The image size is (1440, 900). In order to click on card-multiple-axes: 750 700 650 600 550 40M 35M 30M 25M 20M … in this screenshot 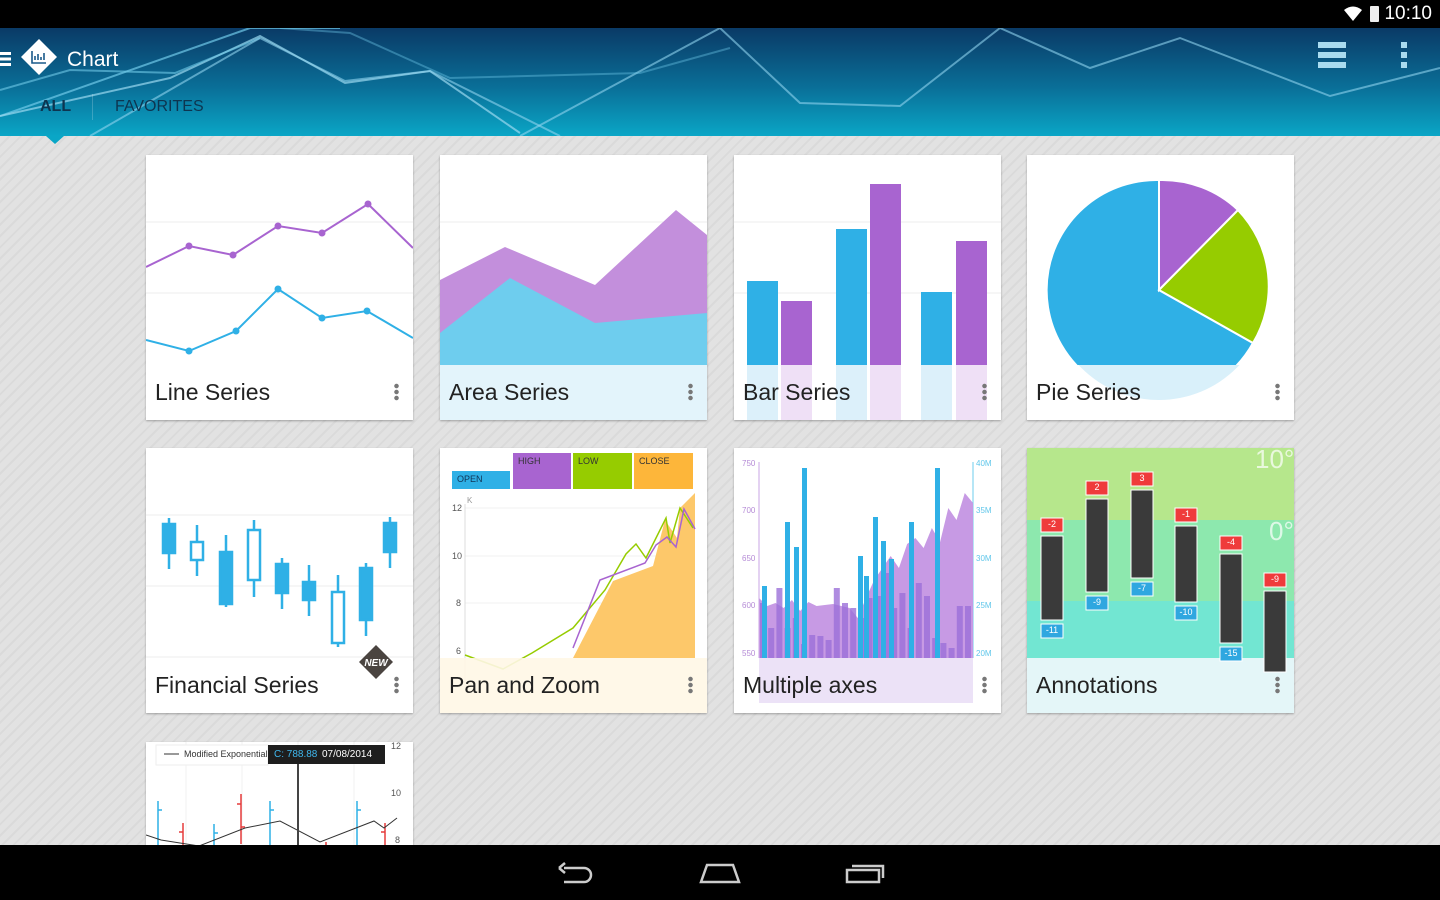, I will do `click(867, 580)`.